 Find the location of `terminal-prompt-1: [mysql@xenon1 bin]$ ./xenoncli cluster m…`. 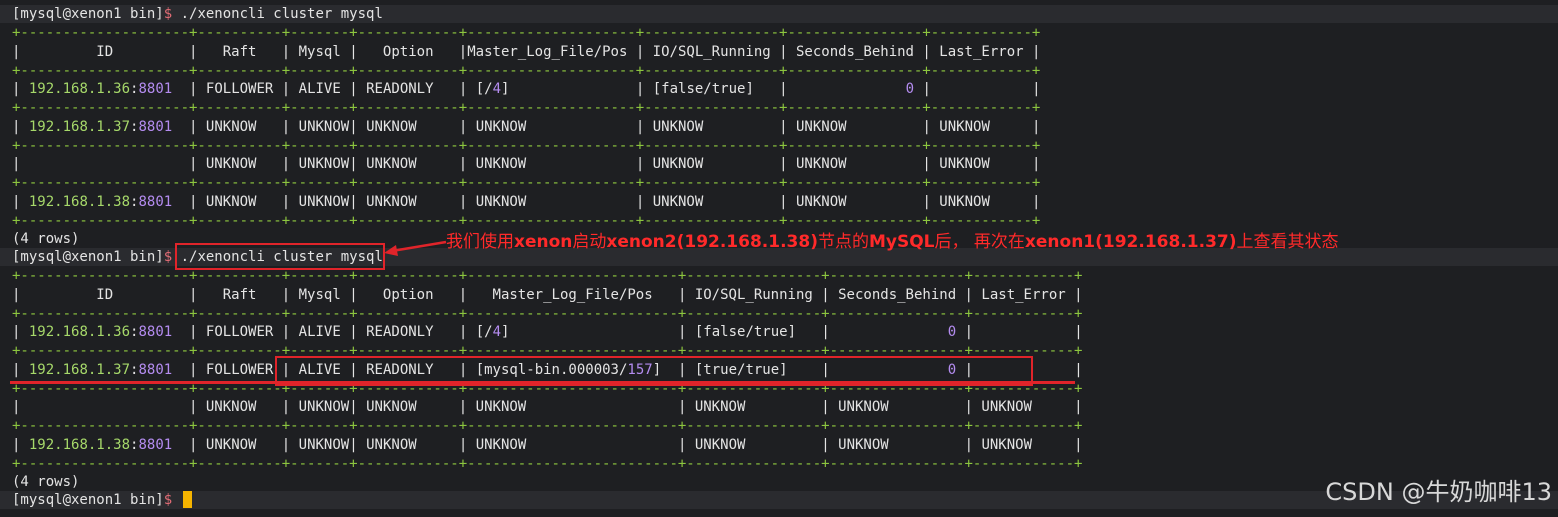

terminal-prompt-1: [mysql@xenon1 bin]$ ./xenoncli cluster m… is located at coordinates (779, 14).